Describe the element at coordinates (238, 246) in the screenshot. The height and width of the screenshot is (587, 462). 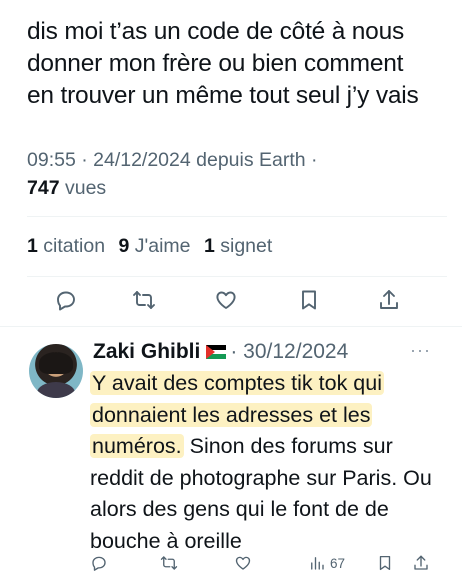
I see `bookmarks-stat: 1 signet` at that location.